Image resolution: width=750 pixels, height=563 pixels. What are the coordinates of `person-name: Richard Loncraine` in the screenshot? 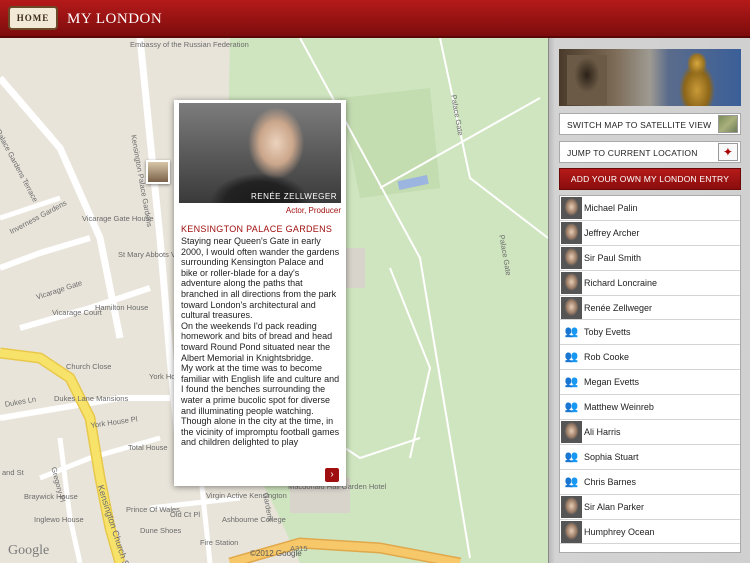 It's located at (621, 282).